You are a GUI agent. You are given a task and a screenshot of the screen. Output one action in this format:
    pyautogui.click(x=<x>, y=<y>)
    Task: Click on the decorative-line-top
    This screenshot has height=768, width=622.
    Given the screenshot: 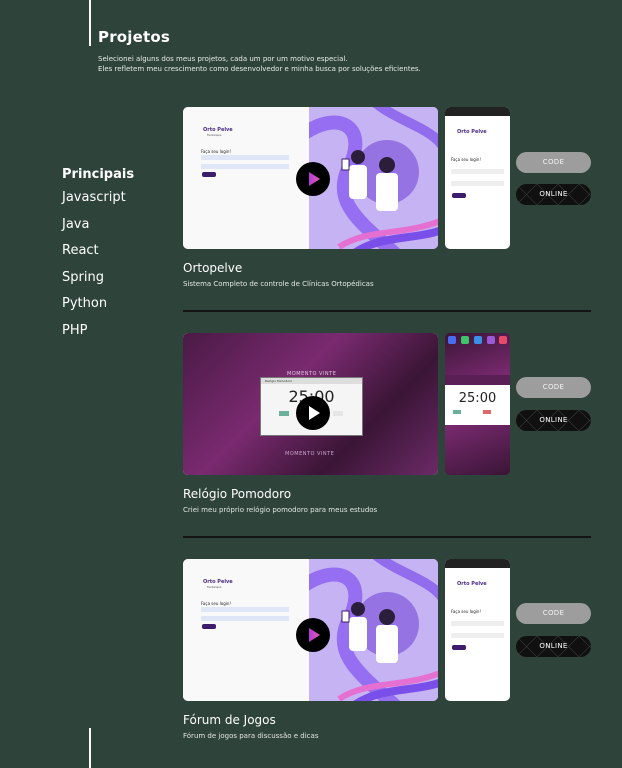 What is the action you would take?
    pyautogui.click(x=90, y=23)
    